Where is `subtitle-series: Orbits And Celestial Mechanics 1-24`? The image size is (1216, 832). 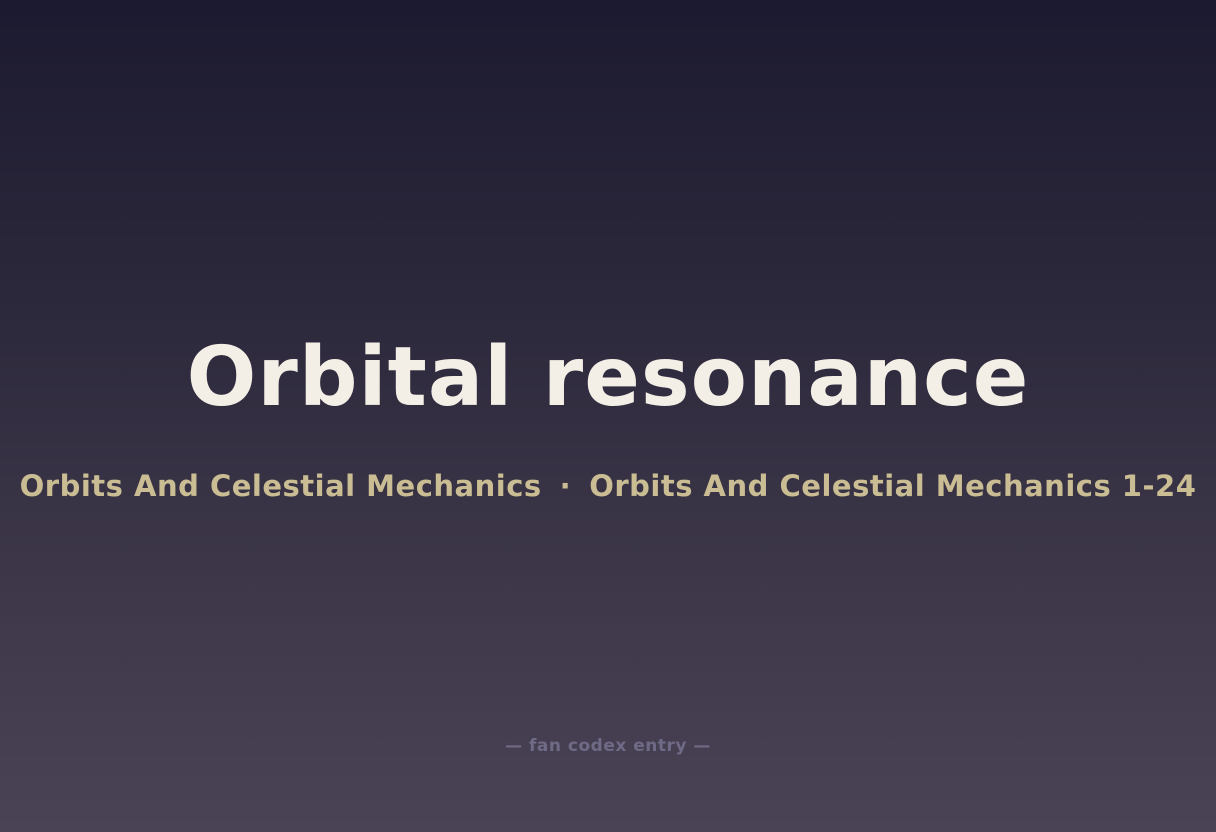 subtitle-series: Orbits And Celestial Mechanics 1-24 is located at coordinates (893, 486).